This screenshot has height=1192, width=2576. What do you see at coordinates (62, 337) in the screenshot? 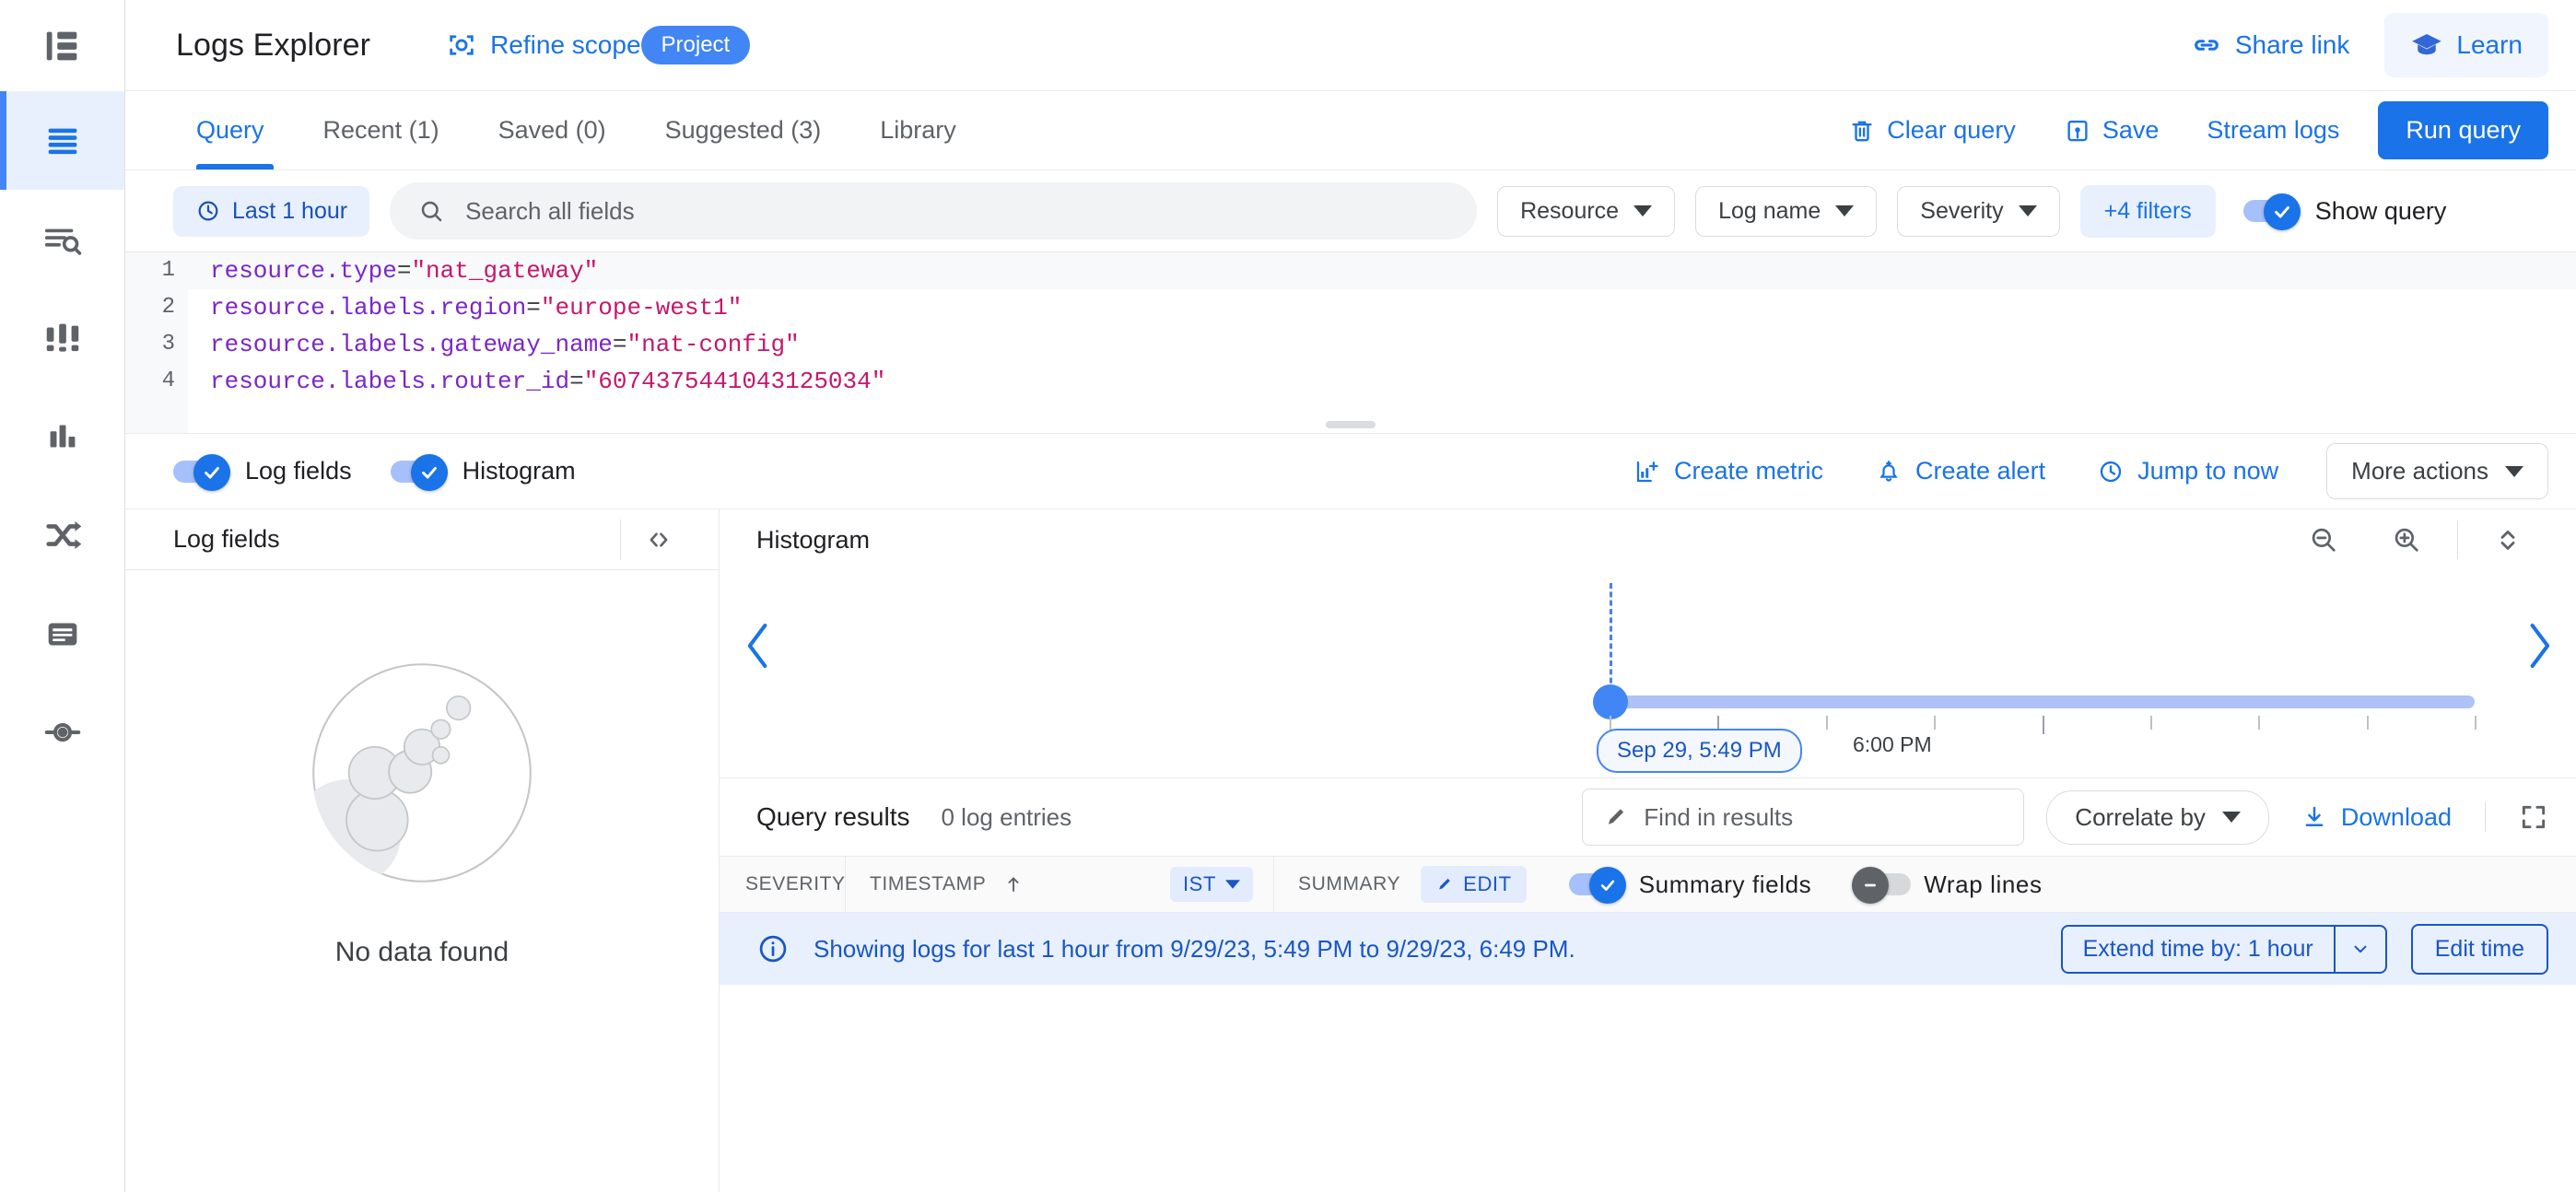
I see `sidebar-item-log-storage` at bounding box center [62, 337].